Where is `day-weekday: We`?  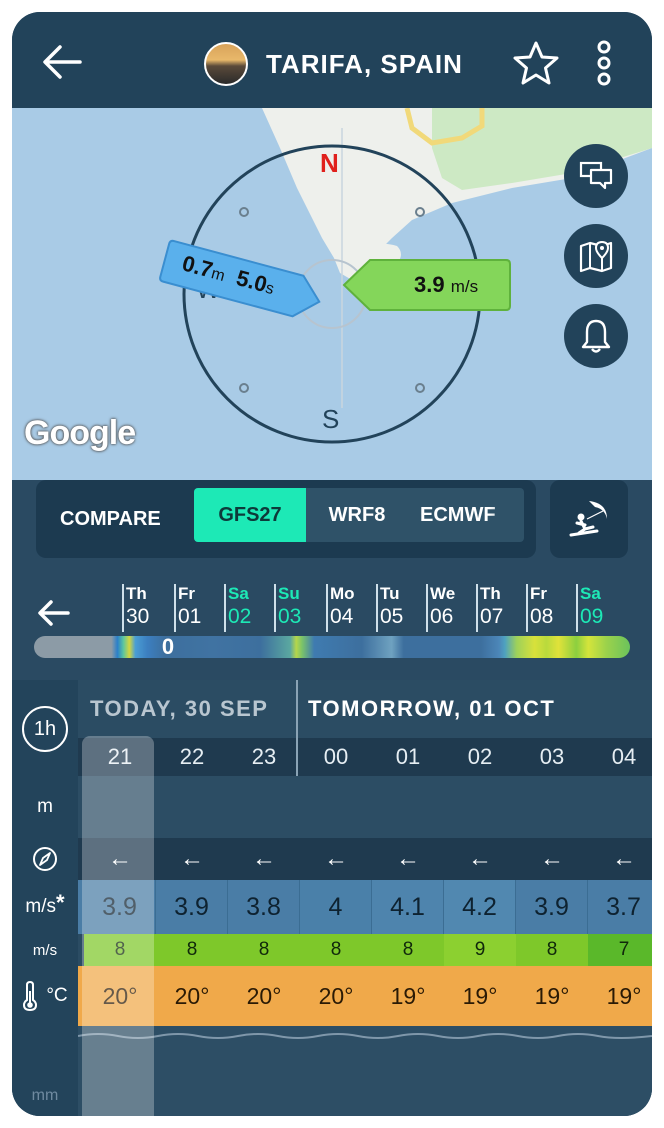
day-weekday: We is located at coordinates (443, 593).